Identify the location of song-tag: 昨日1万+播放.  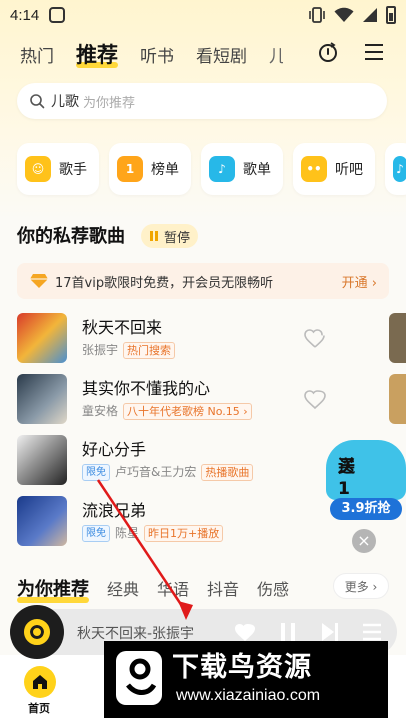
(184, 533).